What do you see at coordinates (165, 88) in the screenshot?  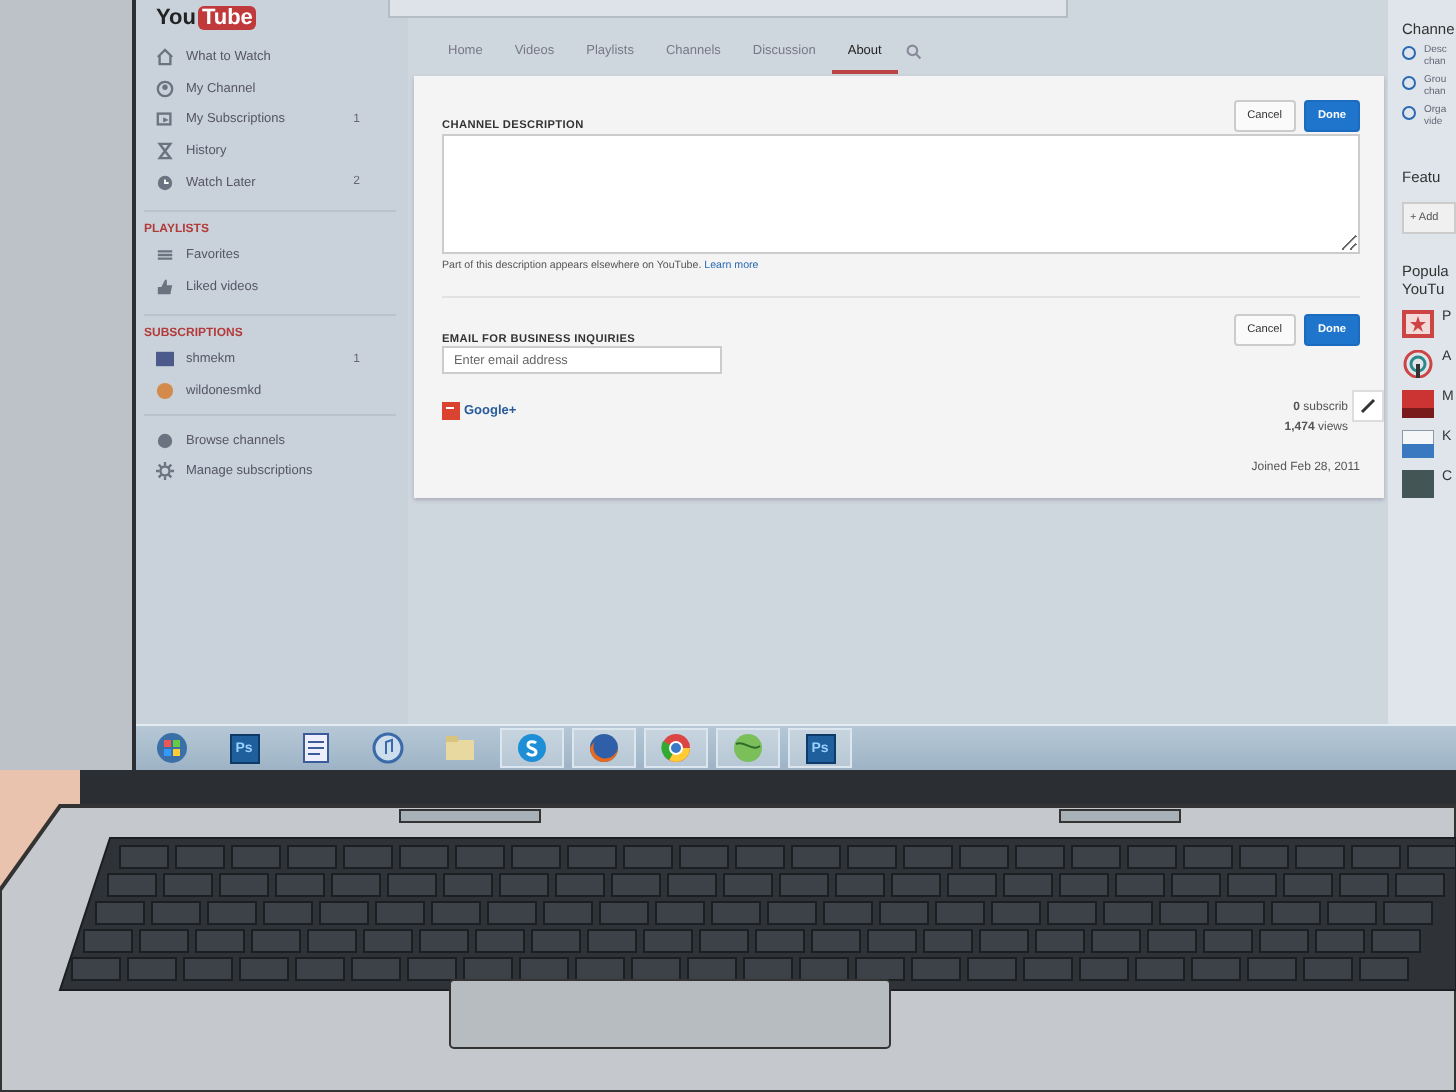 I see `person-icon` at bounding box center [165, 88].